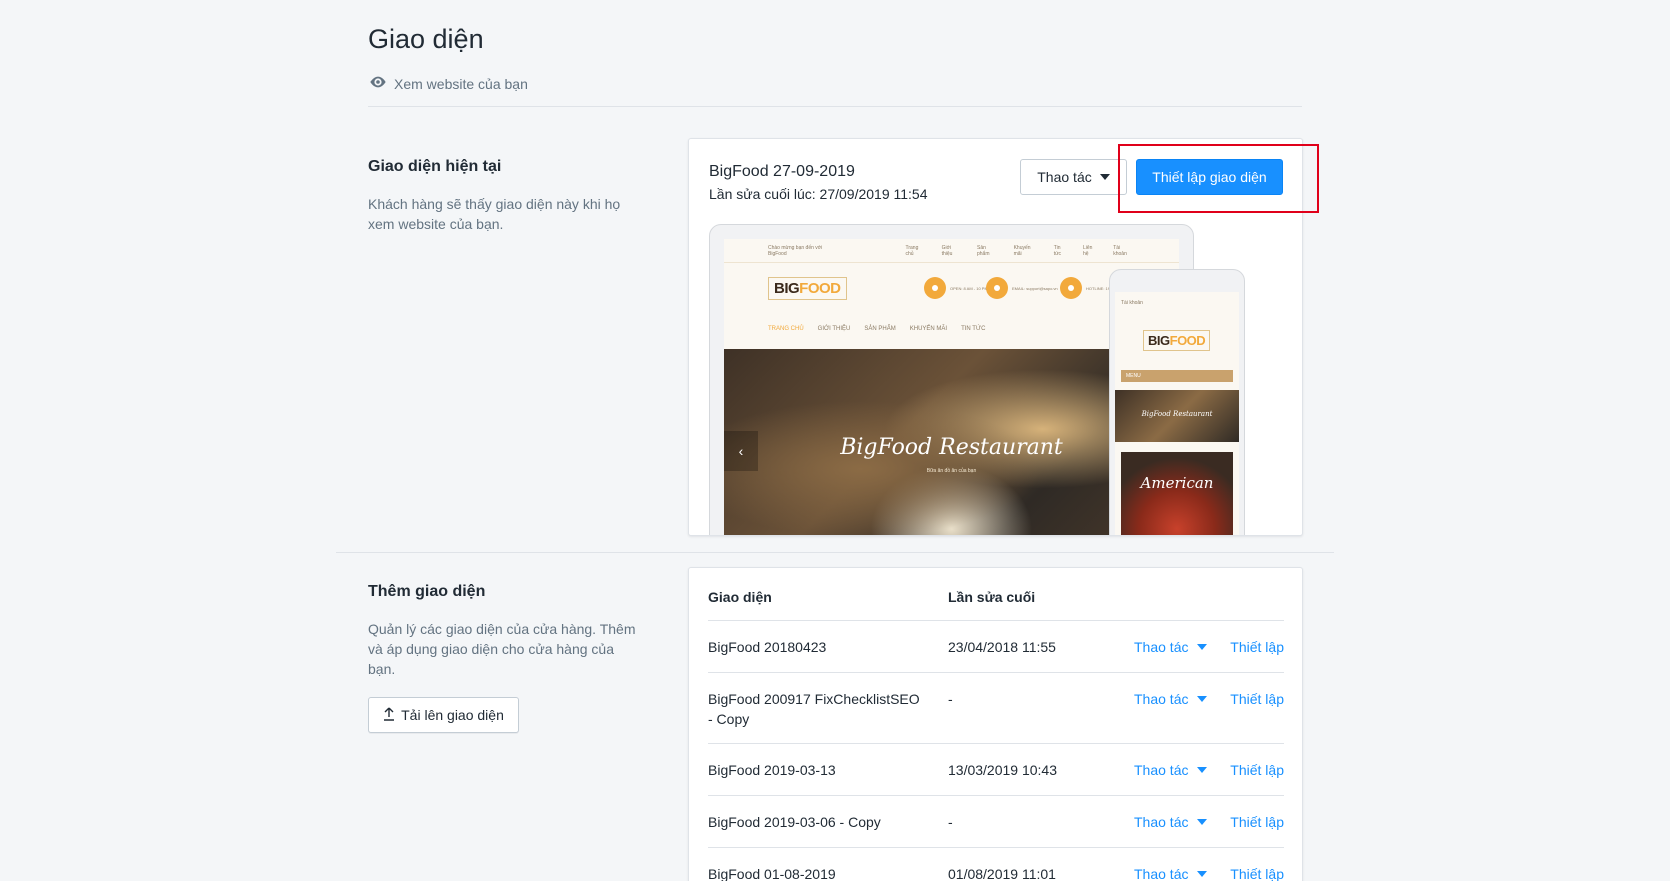  I want to click on library-title: Thêm giao diện, so click(427, 591).